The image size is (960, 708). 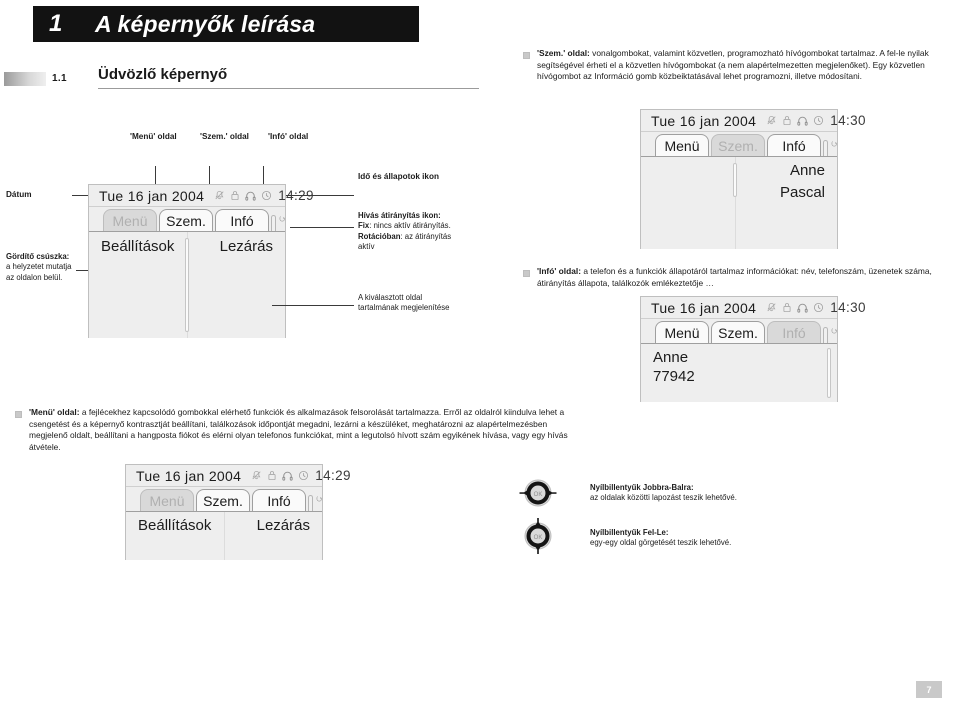 I want to click on label-selected-2: tartalmának megjelenítése, so click(x=404, y=308).